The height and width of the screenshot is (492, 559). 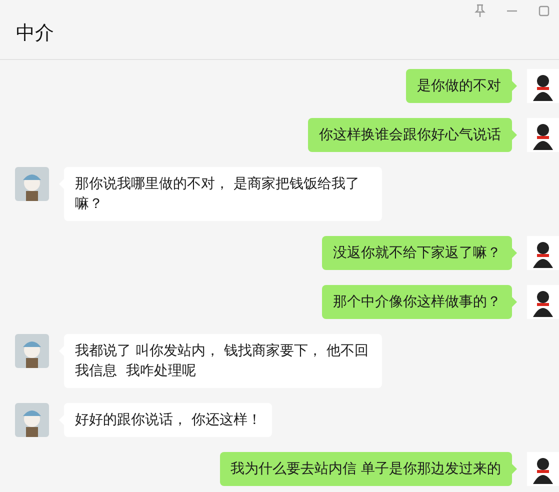 What do you see at coordinates (417, 302) in the screenshot?
I see `message-bubble: 那个中介像你这样做事的？` at bounding box center [417, 302].